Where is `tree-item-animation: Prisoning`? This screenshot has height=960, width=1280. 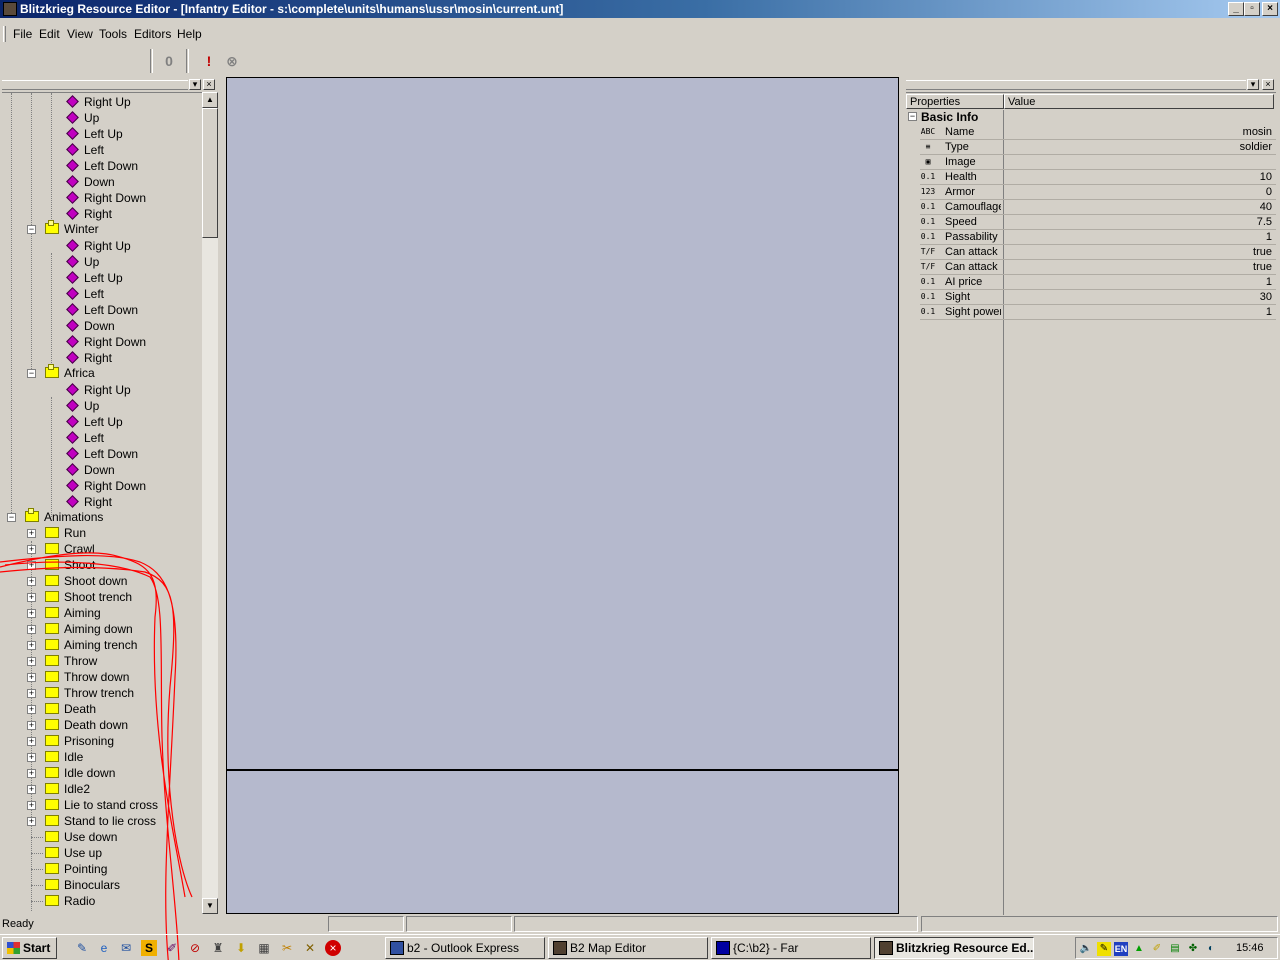
tree-item-animation: Prisoning is located at coordinates (79, 741).